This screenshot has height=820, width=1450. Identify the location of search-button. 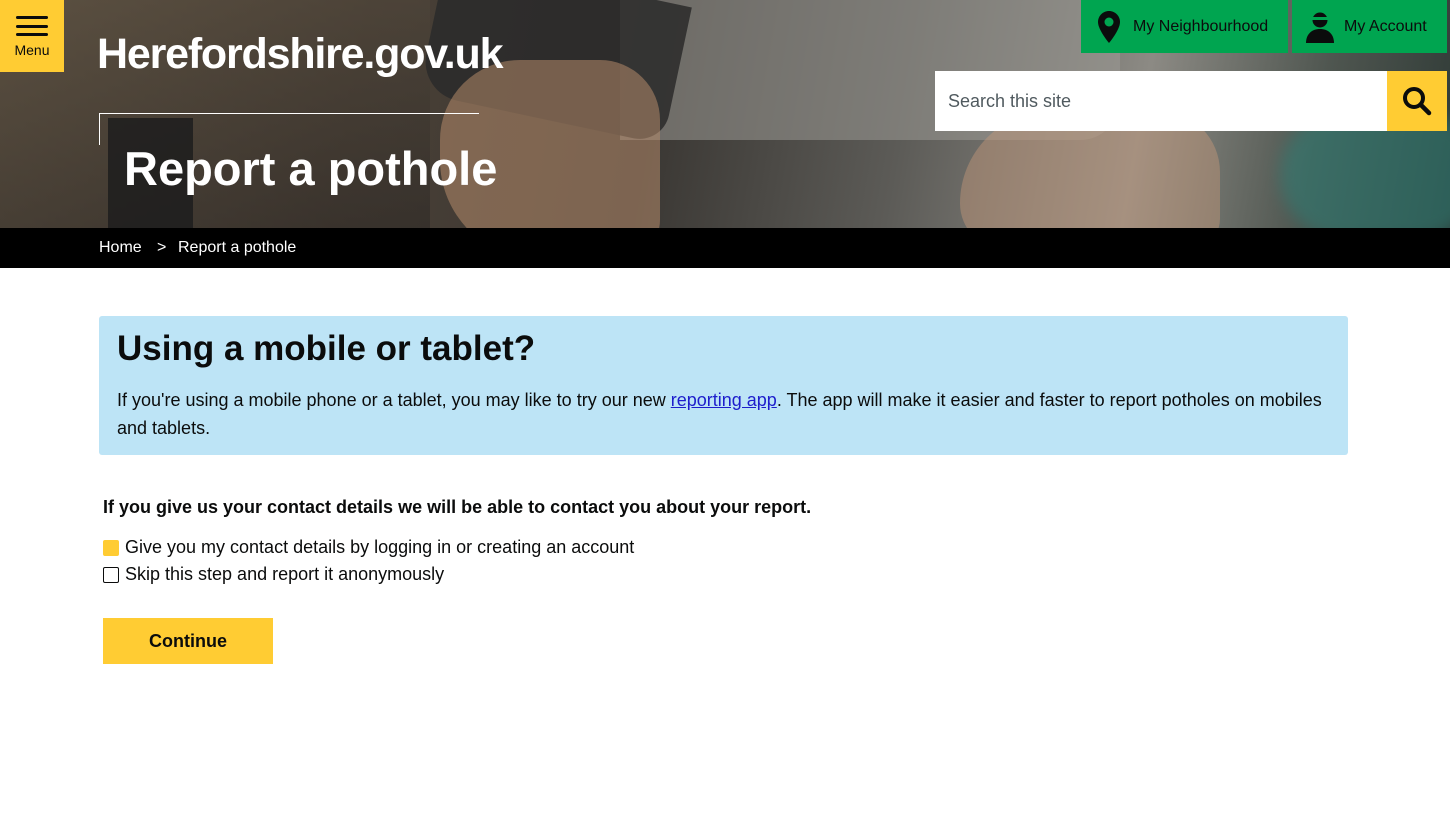
(1417, 101).